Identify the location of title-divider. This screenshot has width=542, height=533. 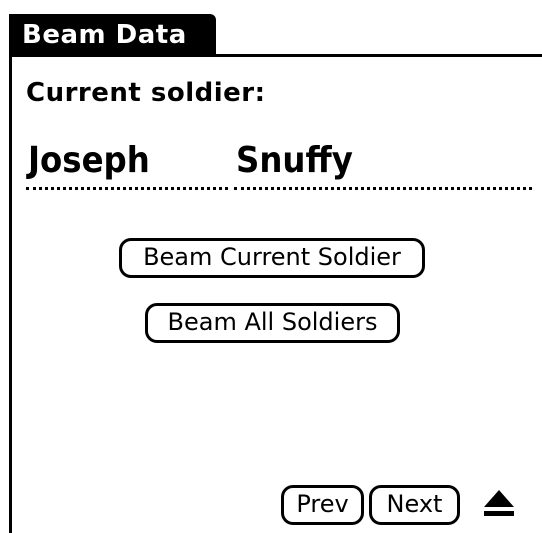
(275, 55).